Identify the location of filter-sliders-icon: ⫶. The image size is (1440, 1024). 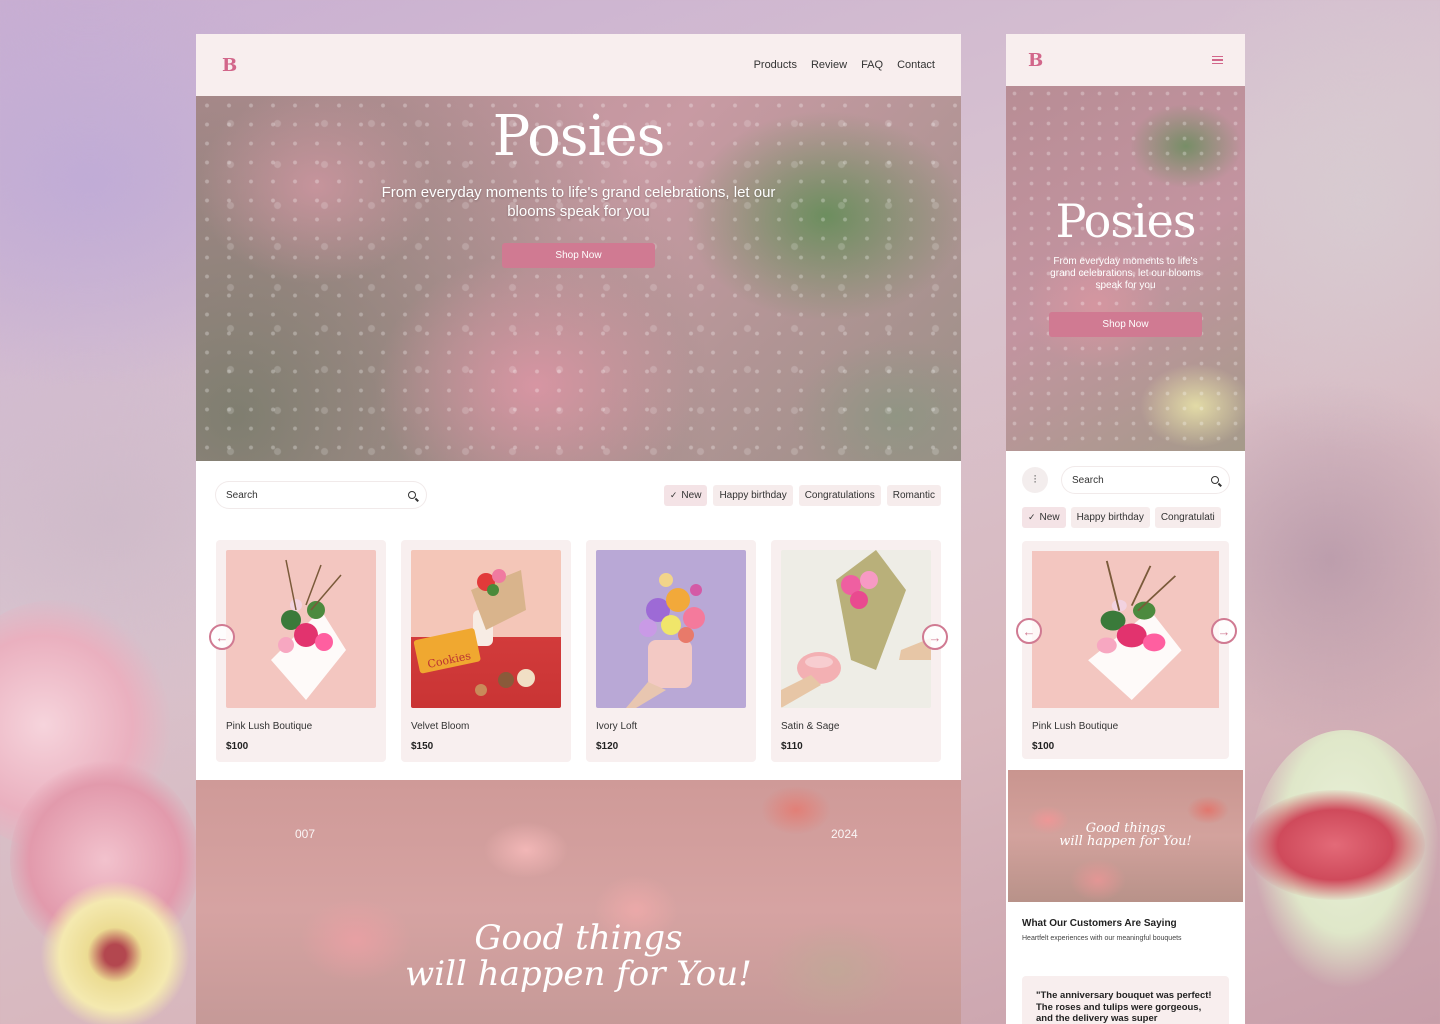
(1035, 480).